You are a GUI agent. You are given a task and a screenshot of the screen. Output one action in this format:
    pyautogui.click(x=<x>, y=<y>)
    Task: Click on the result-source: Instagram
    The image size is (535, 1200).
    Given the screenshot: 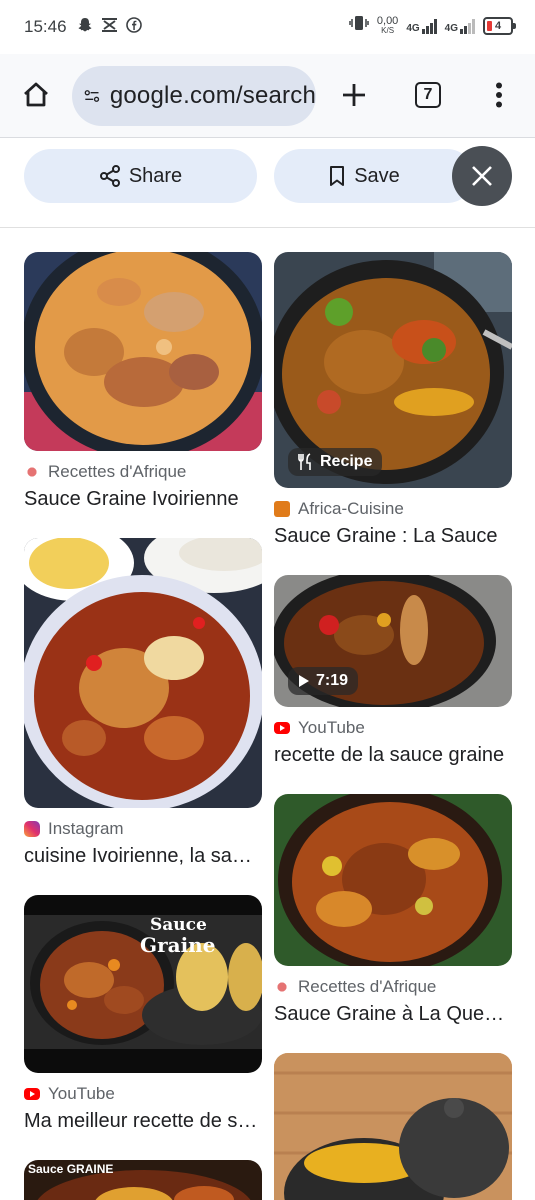 What is the action you would take?
    pyautogui.click(x=143, y=829)
    